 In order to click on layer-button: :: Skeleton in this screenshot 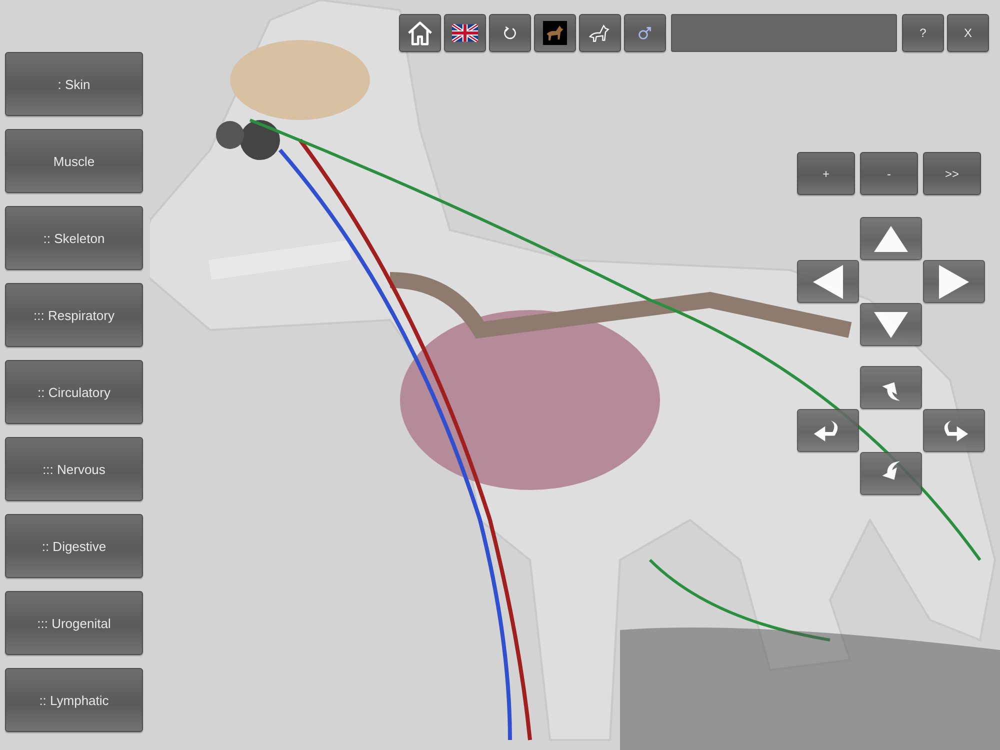, I will do `click(74, 238)`.